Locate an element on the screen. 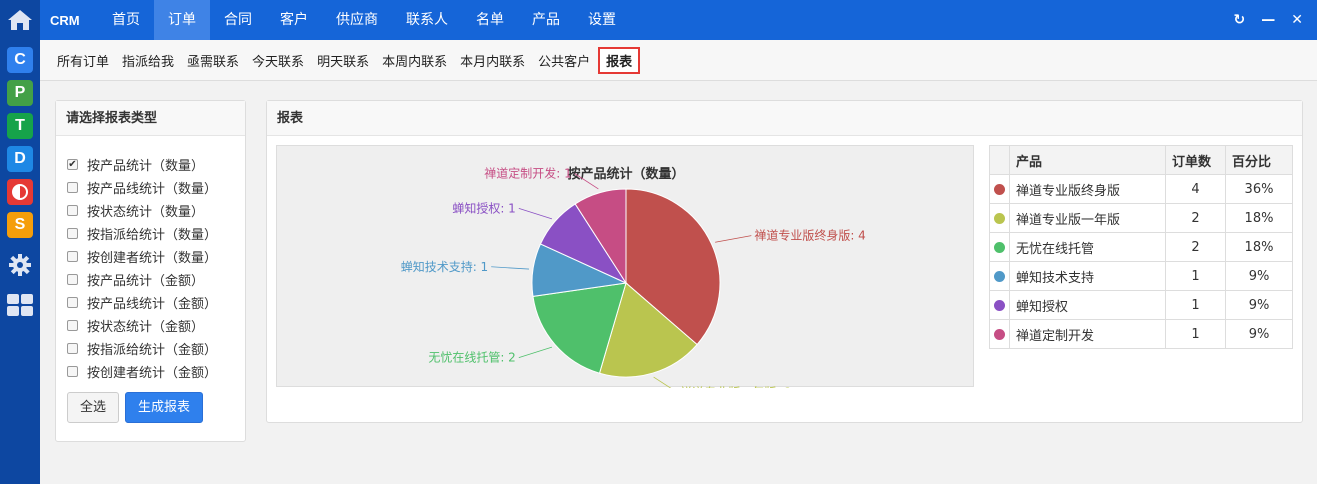  half-circle-icon is located at coordinates (20, 192).